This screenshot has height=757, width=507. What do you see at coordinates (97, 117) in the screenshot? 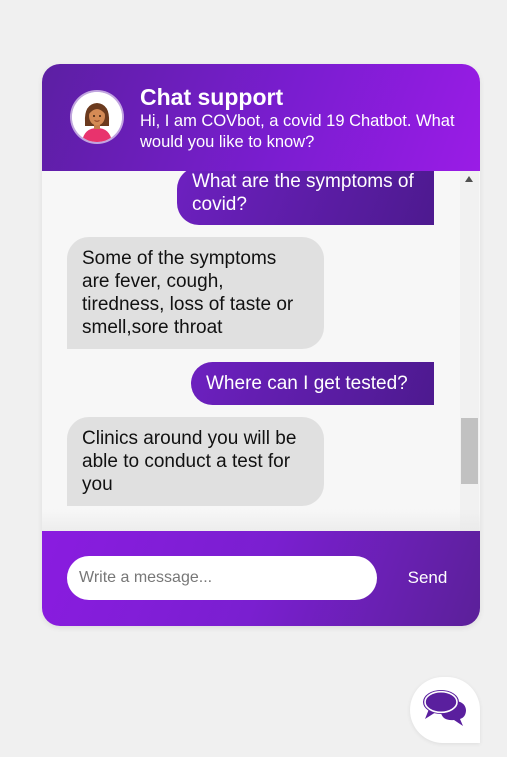
I see `female-avatar-icon` at bounding box center [97, 117].